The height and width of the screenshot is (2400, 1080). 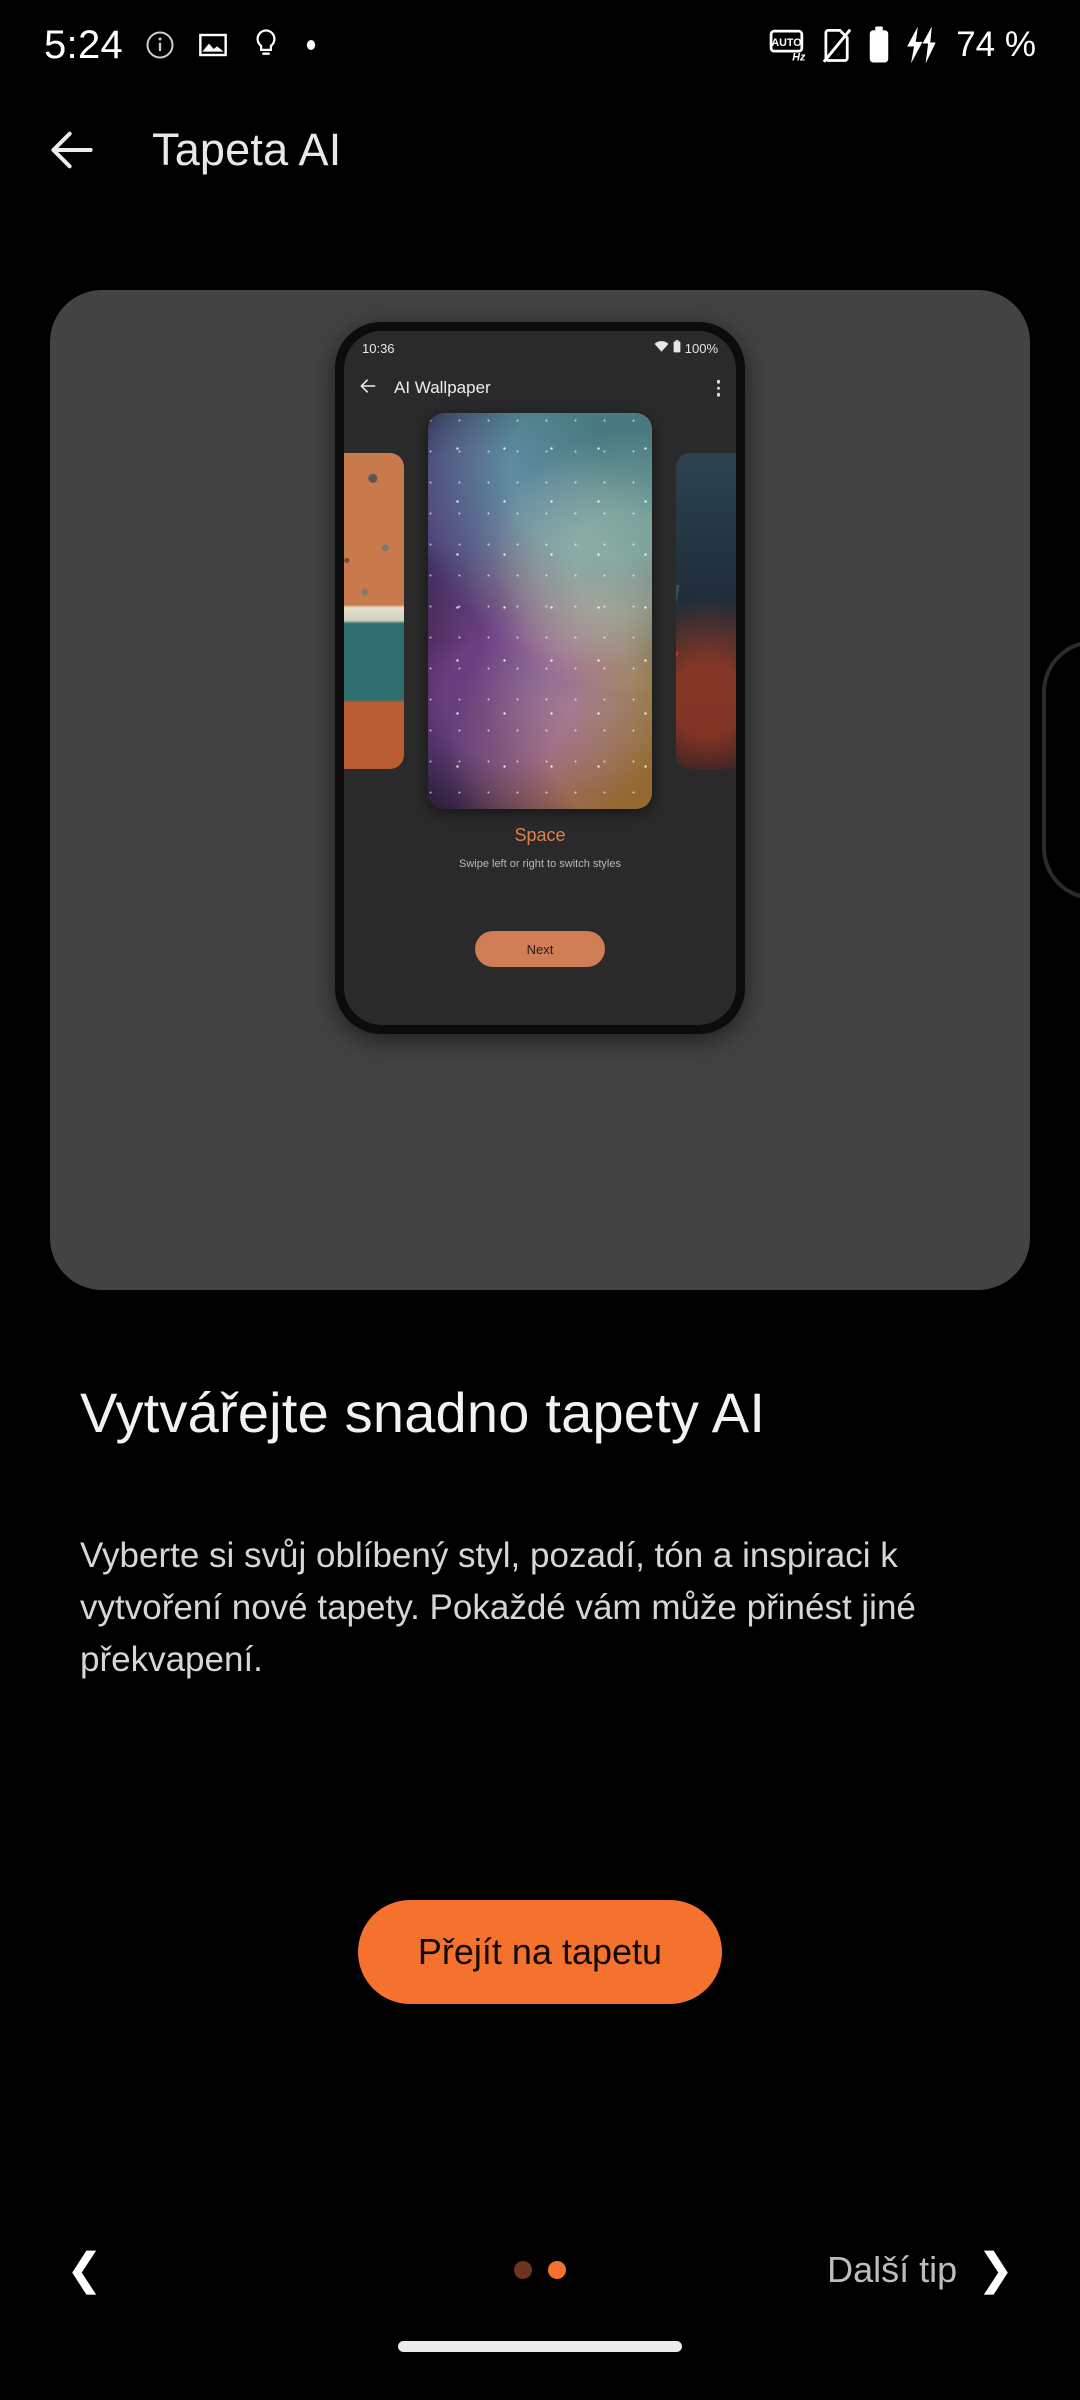 What do you see at coordinates (701, 348) in the screenshot?
I see `mock-battery-percent: 100%` at bounding box center [701, 348].